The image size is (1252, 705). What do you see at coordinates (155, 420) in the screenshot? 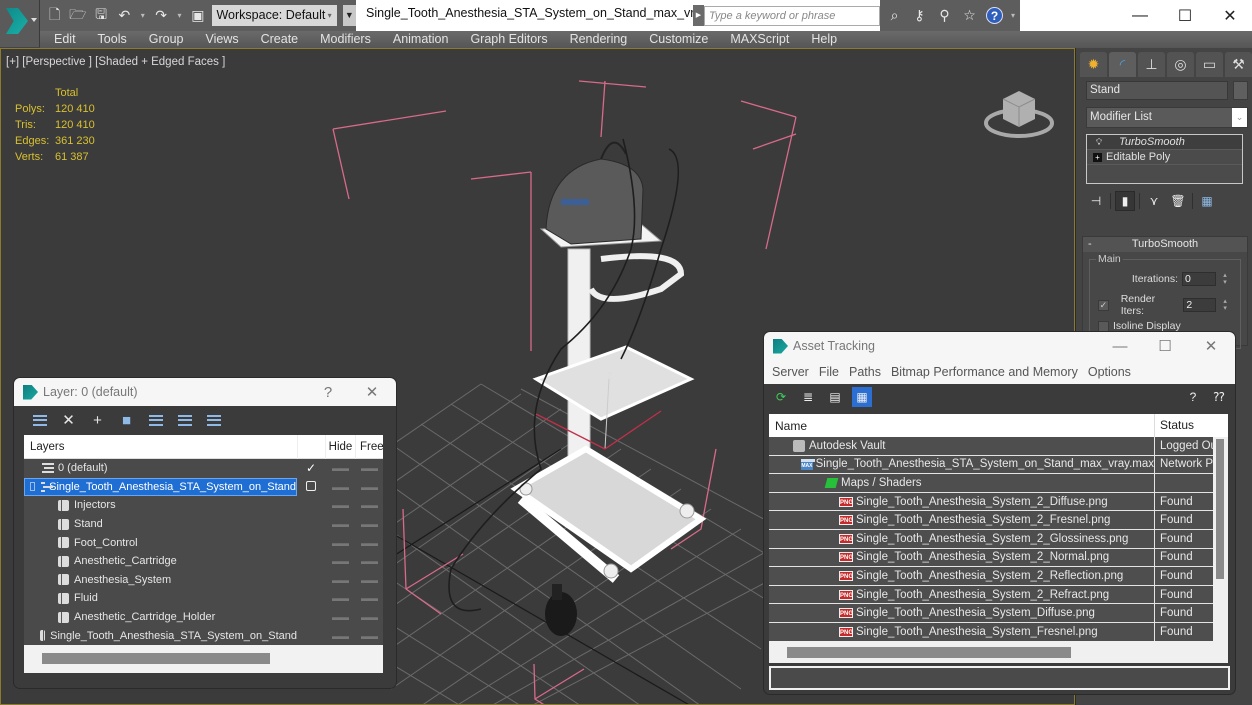
I see `select-layer-icon` at bounding box center [155, 420].